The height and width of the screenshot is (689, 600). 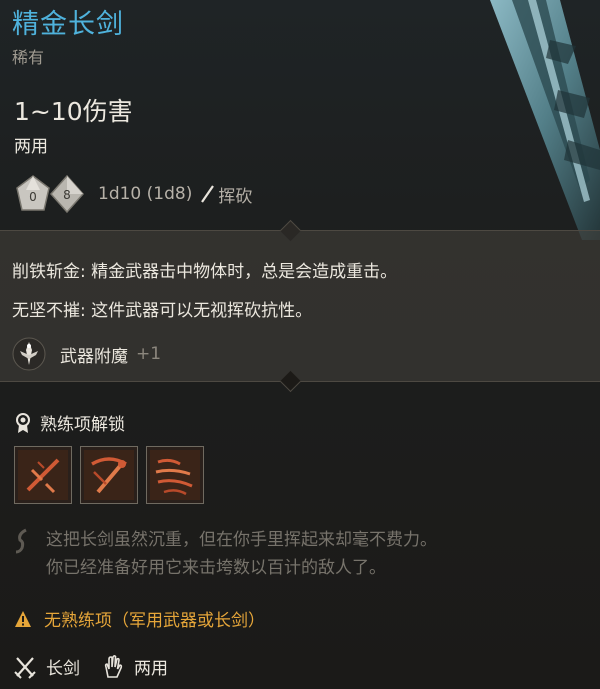 I want to click on lacerate-action-icon, so click(x=43, y=475).